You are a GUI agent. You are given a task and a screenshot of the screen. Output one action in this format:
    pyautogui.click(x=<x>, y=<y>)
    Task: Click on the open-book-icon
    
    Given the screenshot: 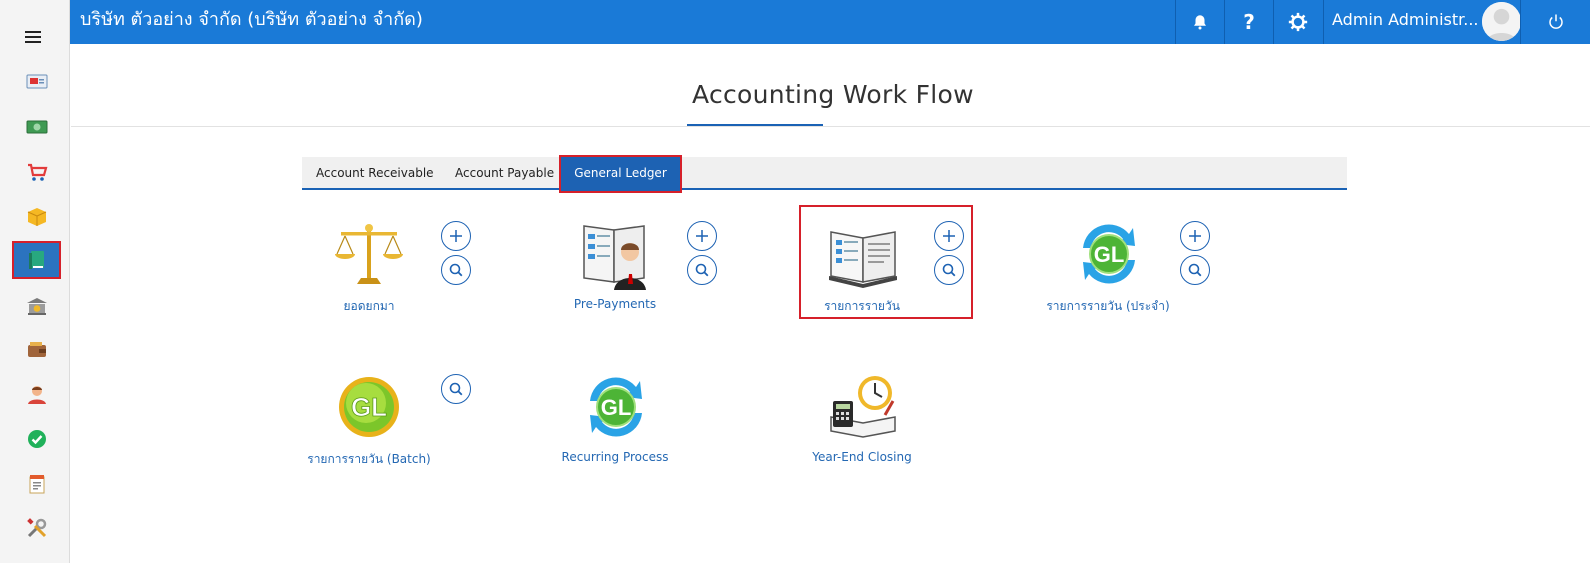 What is the action you would take?
    pyautogui.click(x=863, y=259)
    